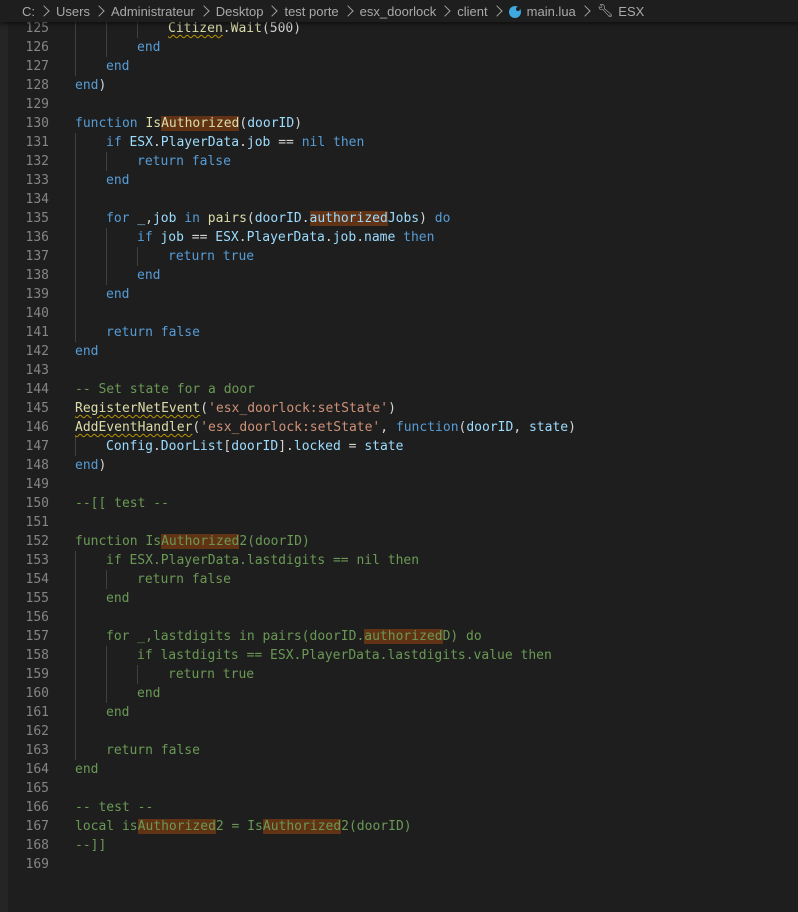  Describe the element at coordinates (240, 11) in the screenshot. I see `breadcrumb-desktop: Desktop` at that location.